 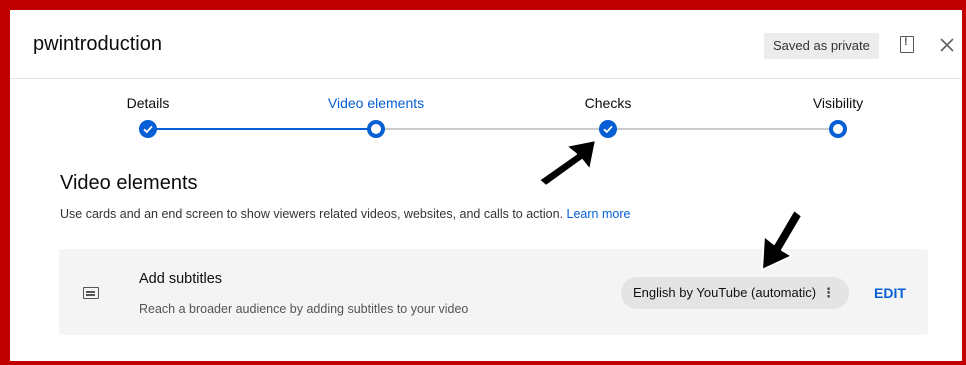 What do you see at coordinates (599, 214) in the screenshot?
I see `learn-more-link: Learn more` at bounding box center [599, 214].